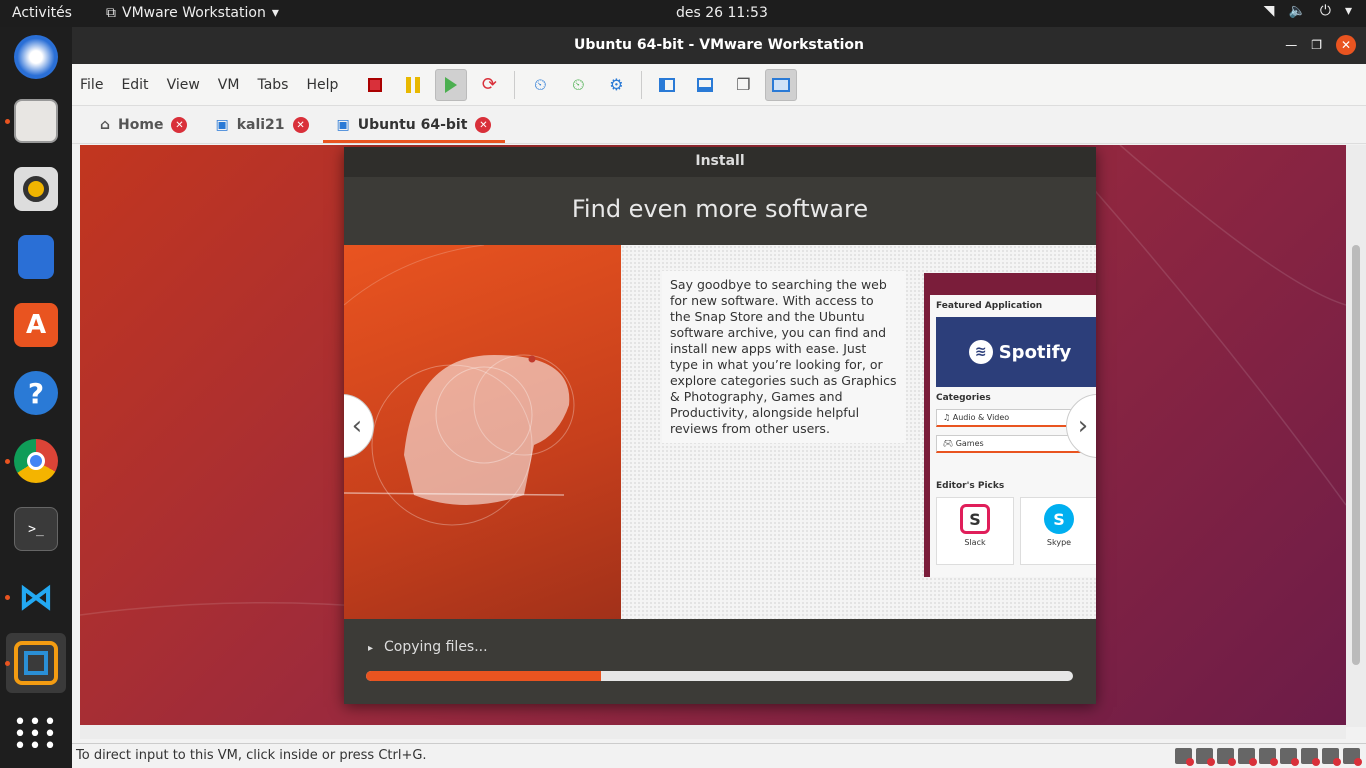 This screenshot has width=1366, height=768. I want to click on vertical-scrollbar, so click(1356, 436).